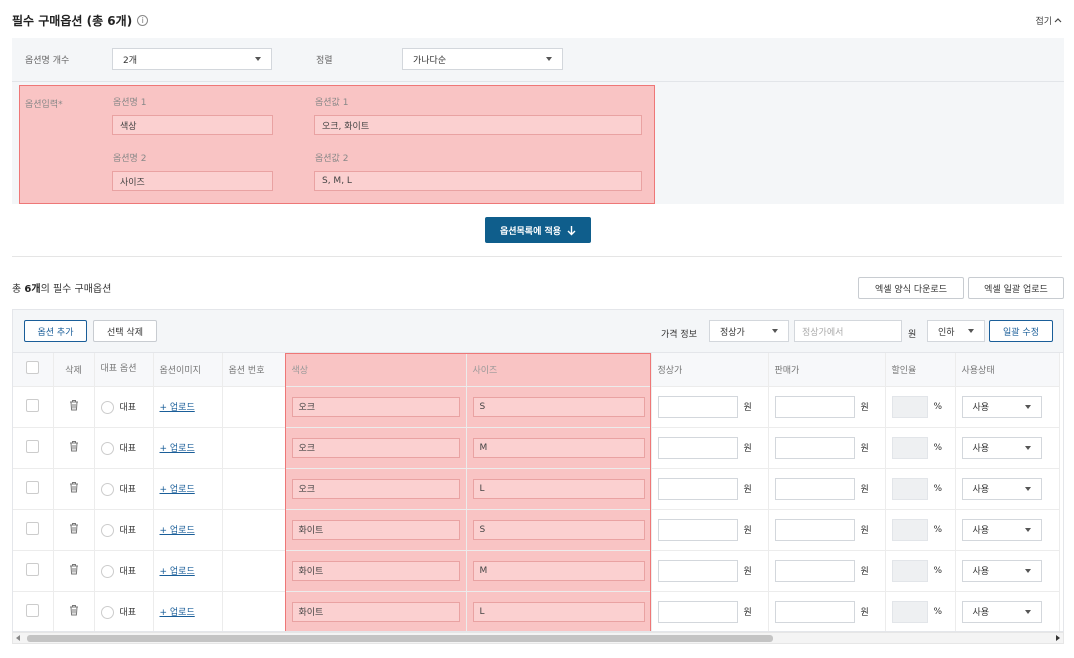 The image size is (1074, 658). Describe the element at coordinates (478, 181) in the screenshot. I see `option-value-2-input: S, M, L` at that location.